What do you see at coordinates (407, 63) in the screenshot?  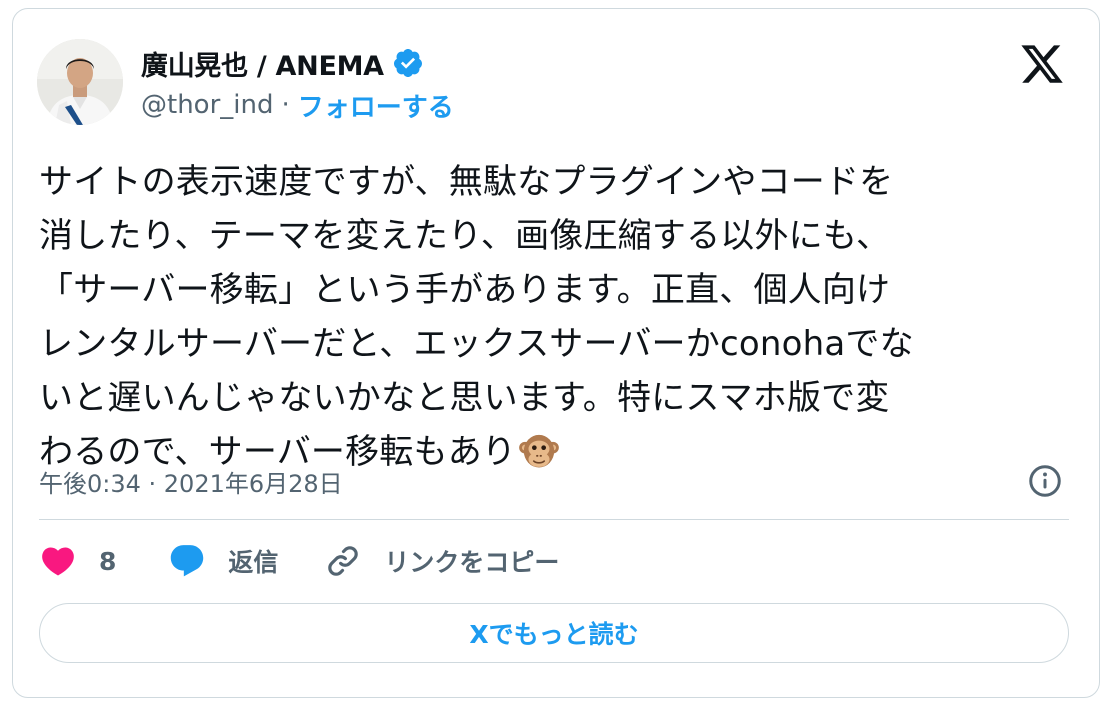 I see `verified-badge-icon` at bounding box center [407, 63].